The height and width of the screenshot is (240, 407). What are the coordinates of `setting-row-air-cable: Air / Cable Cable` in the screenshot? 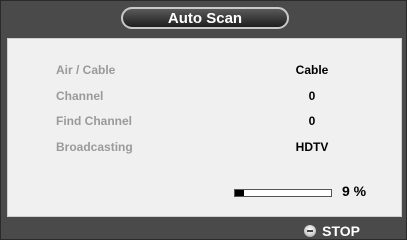 It's located at (228, 71).